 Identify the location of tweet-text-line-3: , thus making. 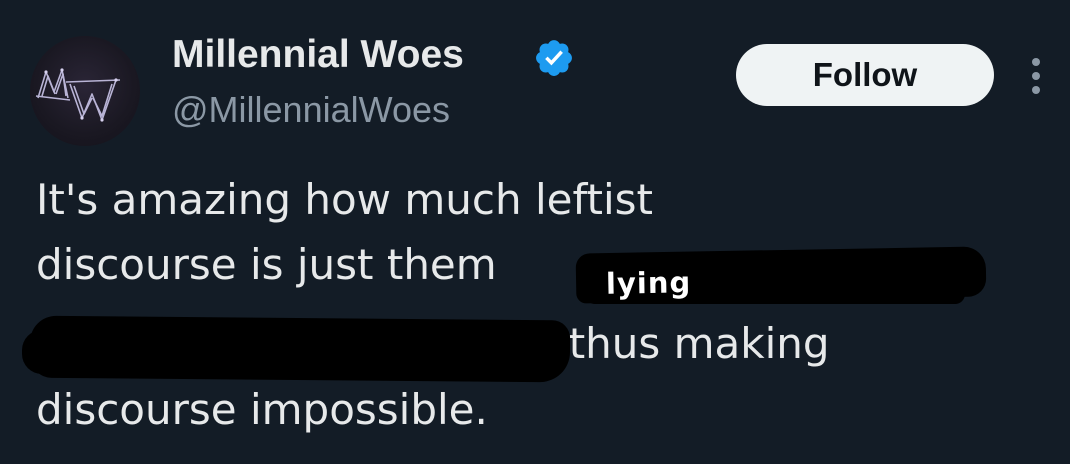
(686, 343).